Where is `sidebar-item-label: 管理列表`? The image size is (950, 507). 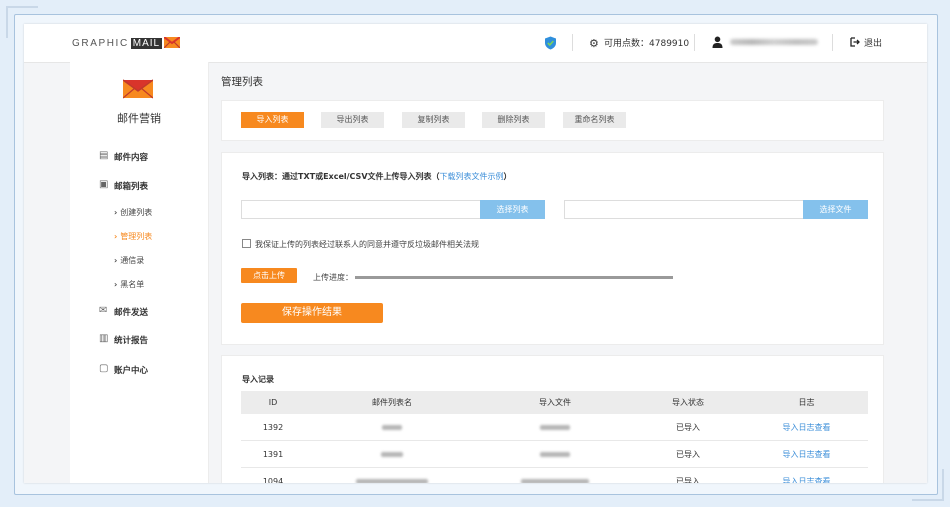
sidebar-item-label: 管理列表 is located at coordinates (136, 236).